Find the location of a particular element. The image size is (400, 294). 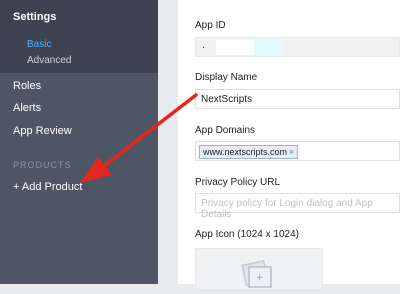

annotation-arrow is located at coordinates (139, 138).